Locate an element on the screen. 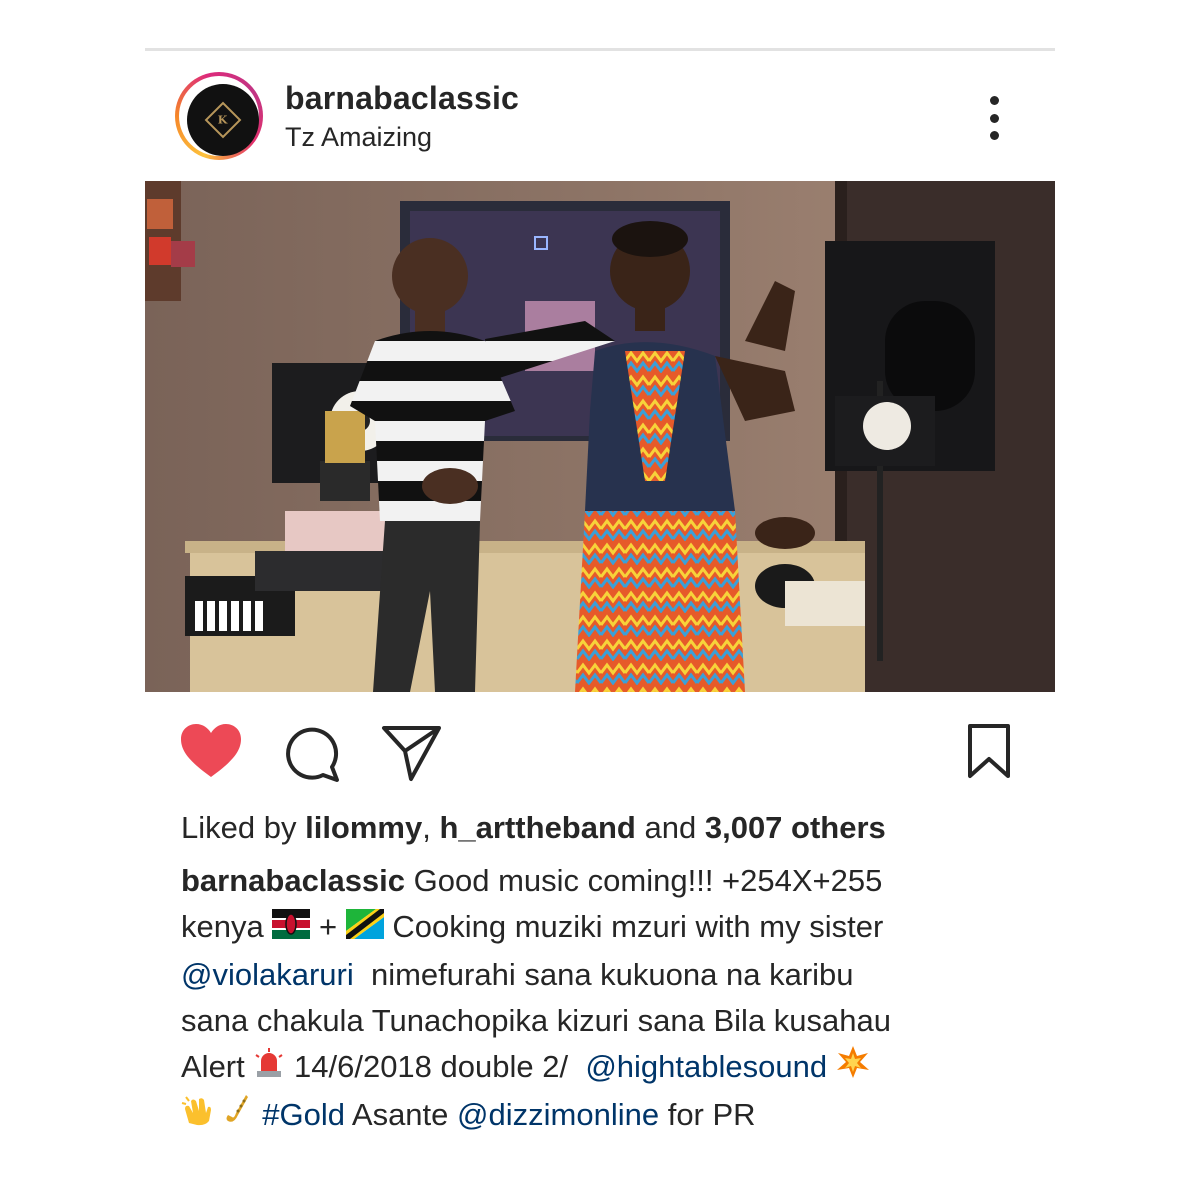  siren-icon is located at coordinates (269, 1069).